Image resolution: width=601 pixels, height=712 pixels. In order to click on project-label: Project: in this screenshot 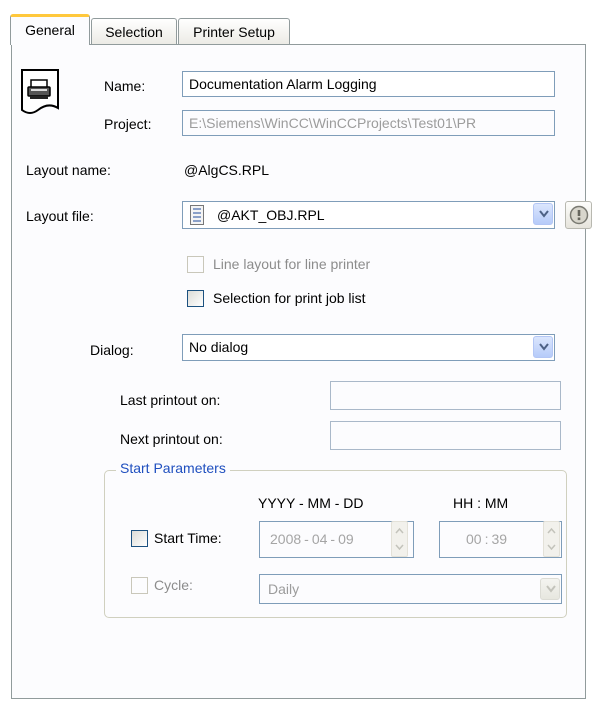, I will do `click(128, 124)`.